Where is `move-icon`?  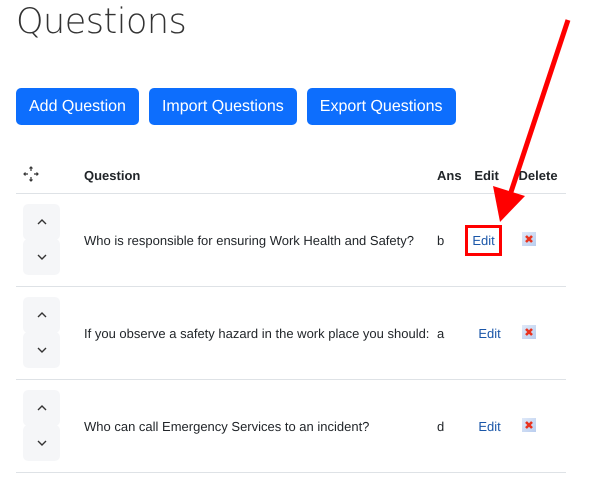 move-icon is located at coordinates (31, 174).